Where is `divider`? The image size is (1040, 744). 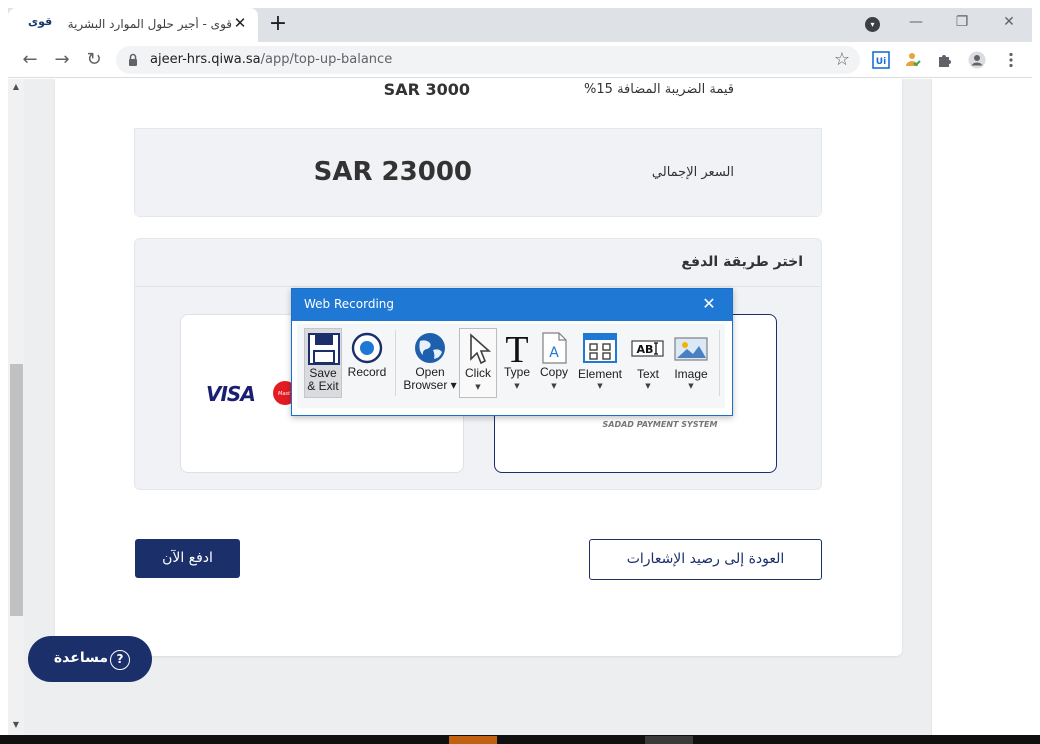
divider is located at coordinates (478, 286).